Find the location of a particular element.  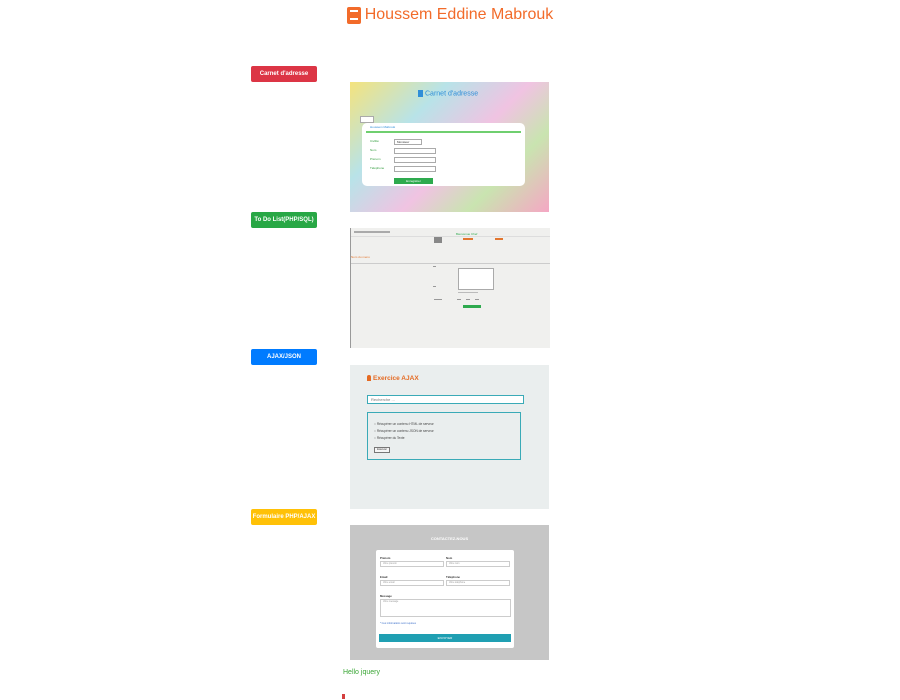

red-mark is located at coordinates (343, 696).